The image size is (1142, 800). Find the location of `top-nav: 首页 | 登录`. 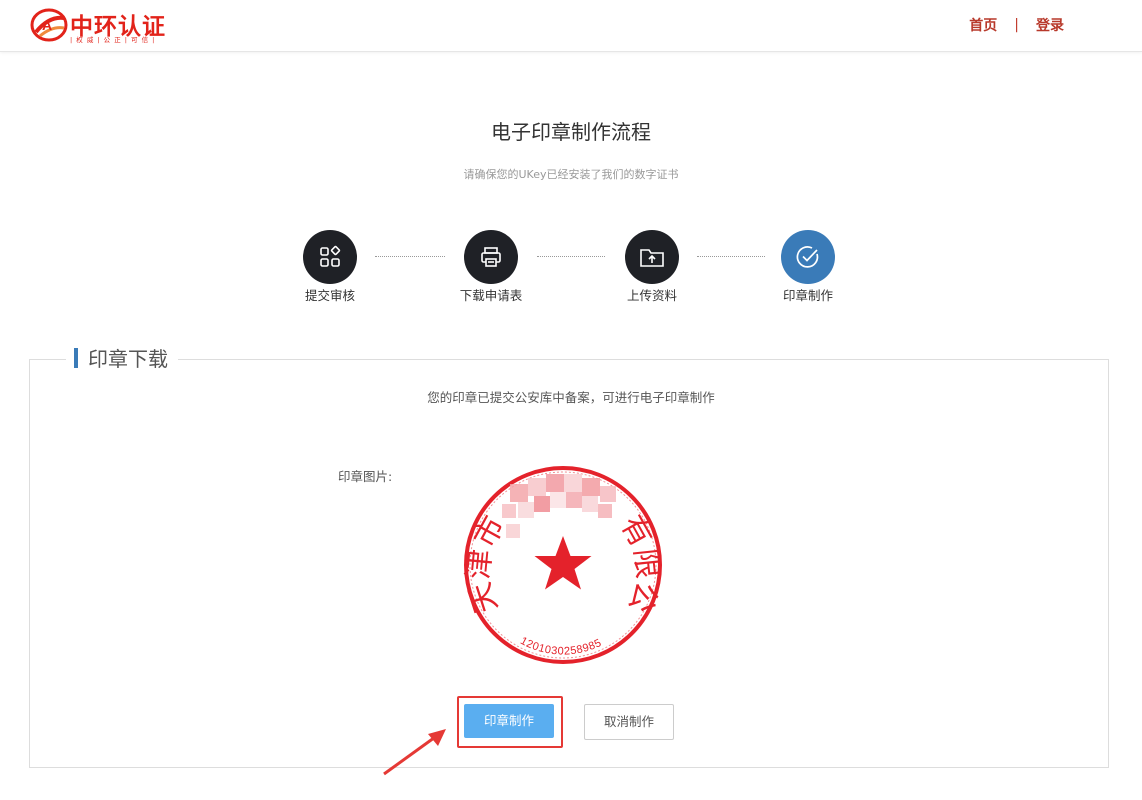

top-nav: 首页 | 登录 is located at coordinates (1016, 25).